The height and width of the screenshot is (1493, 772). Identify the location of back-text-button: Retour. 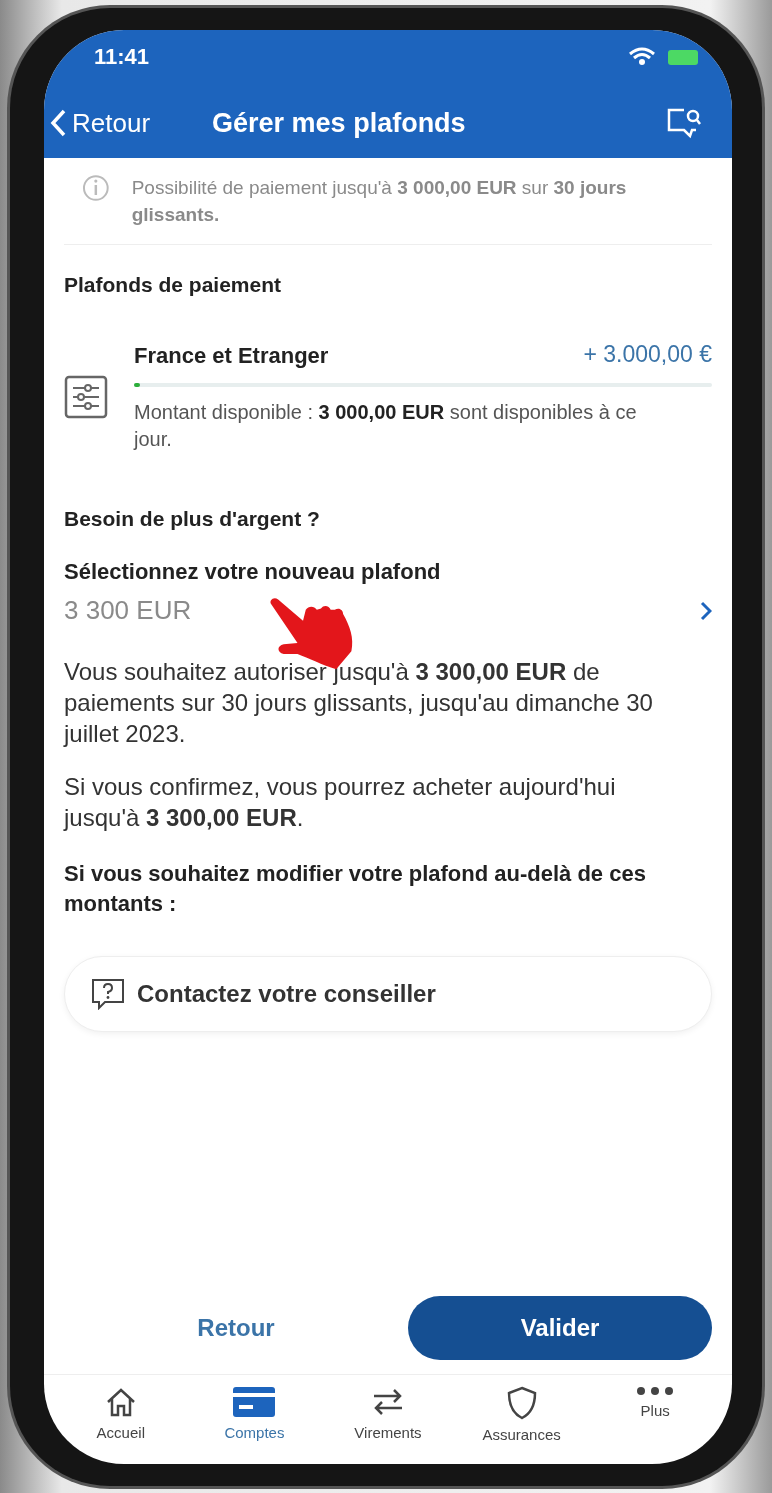
(236, 1328).